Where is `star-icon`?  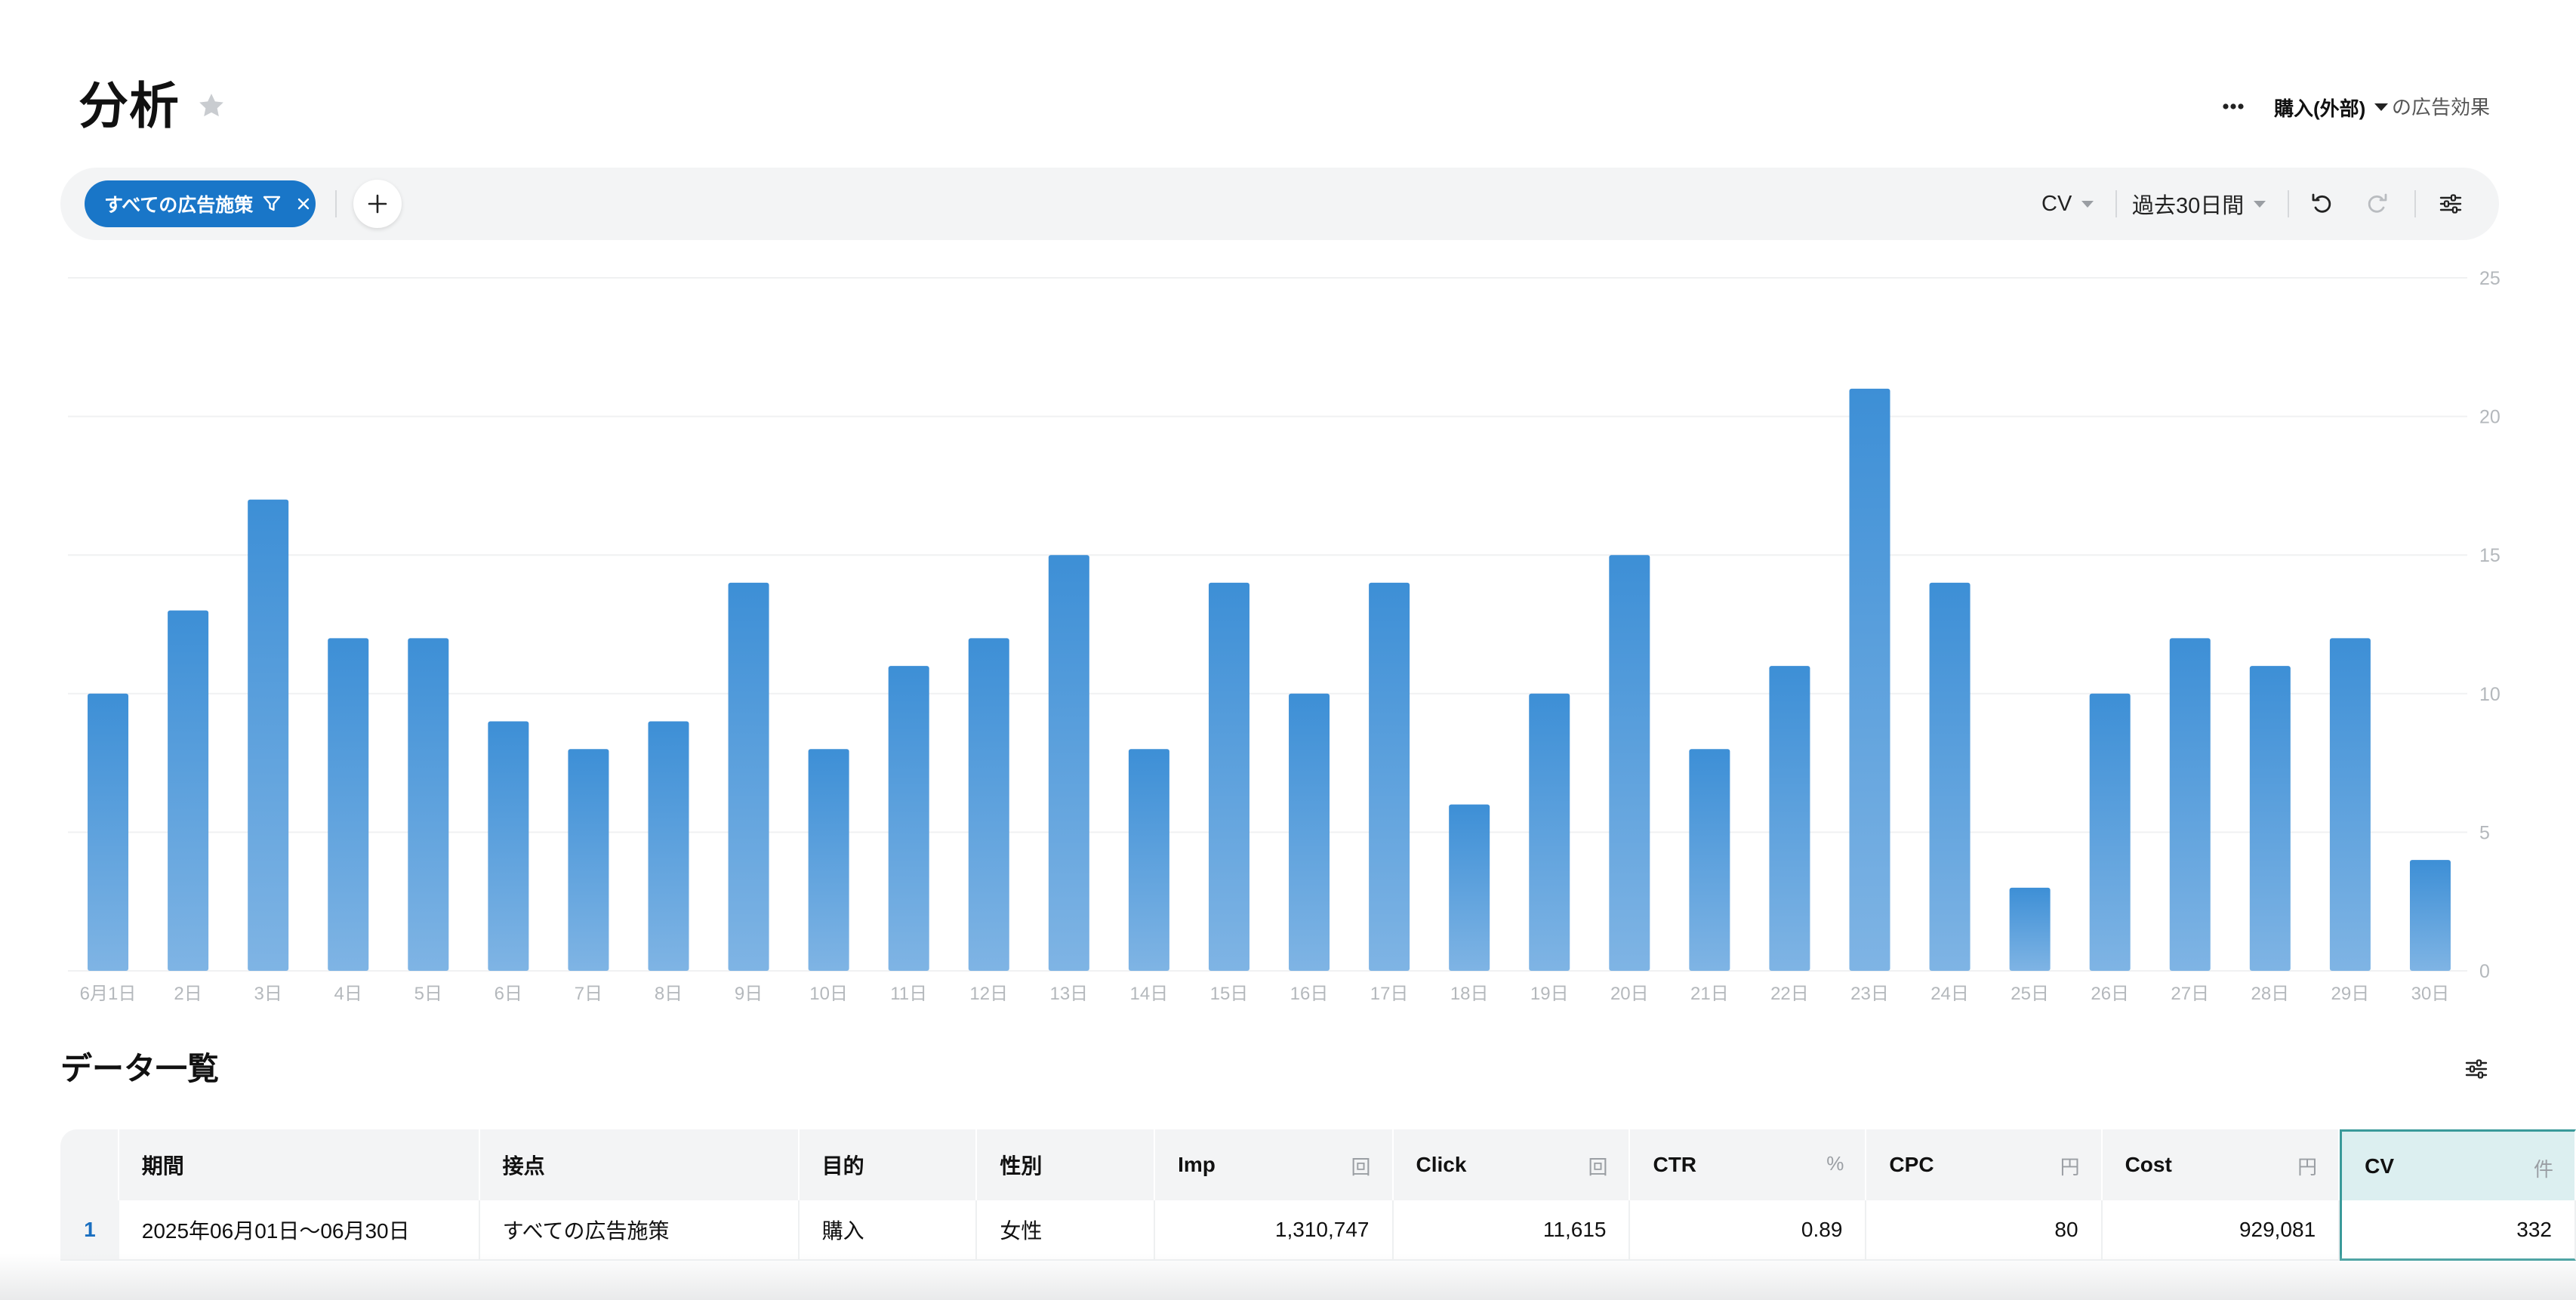
star-icon is located at coordinates (211, 106).